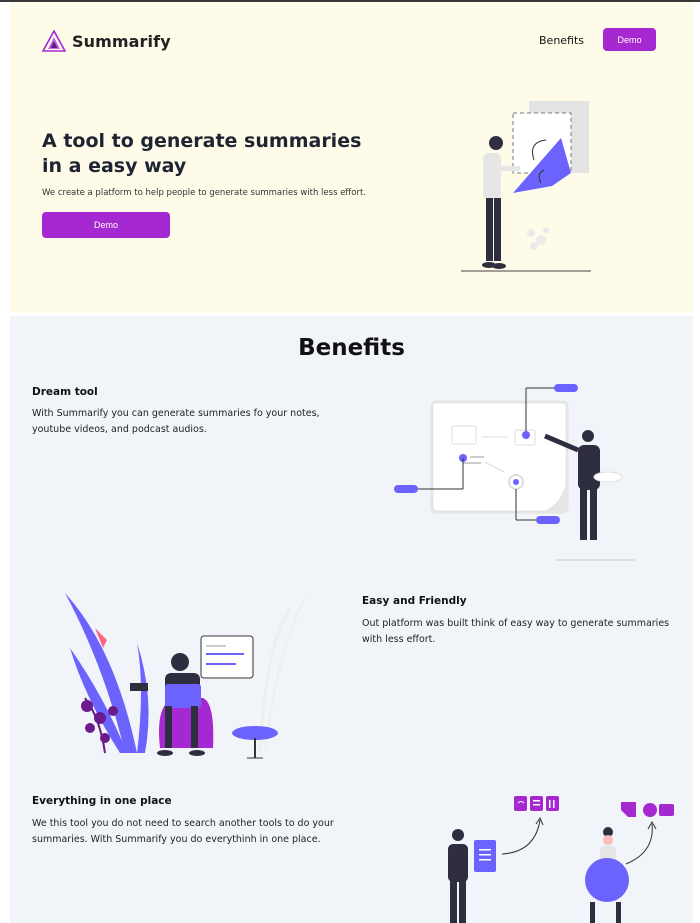 This screenshot has width=700, height=923. What do you see at coordinates (185, 676) in the screenshot?
I see `easy-friendly-illustration` at bounding box center [185, 676].